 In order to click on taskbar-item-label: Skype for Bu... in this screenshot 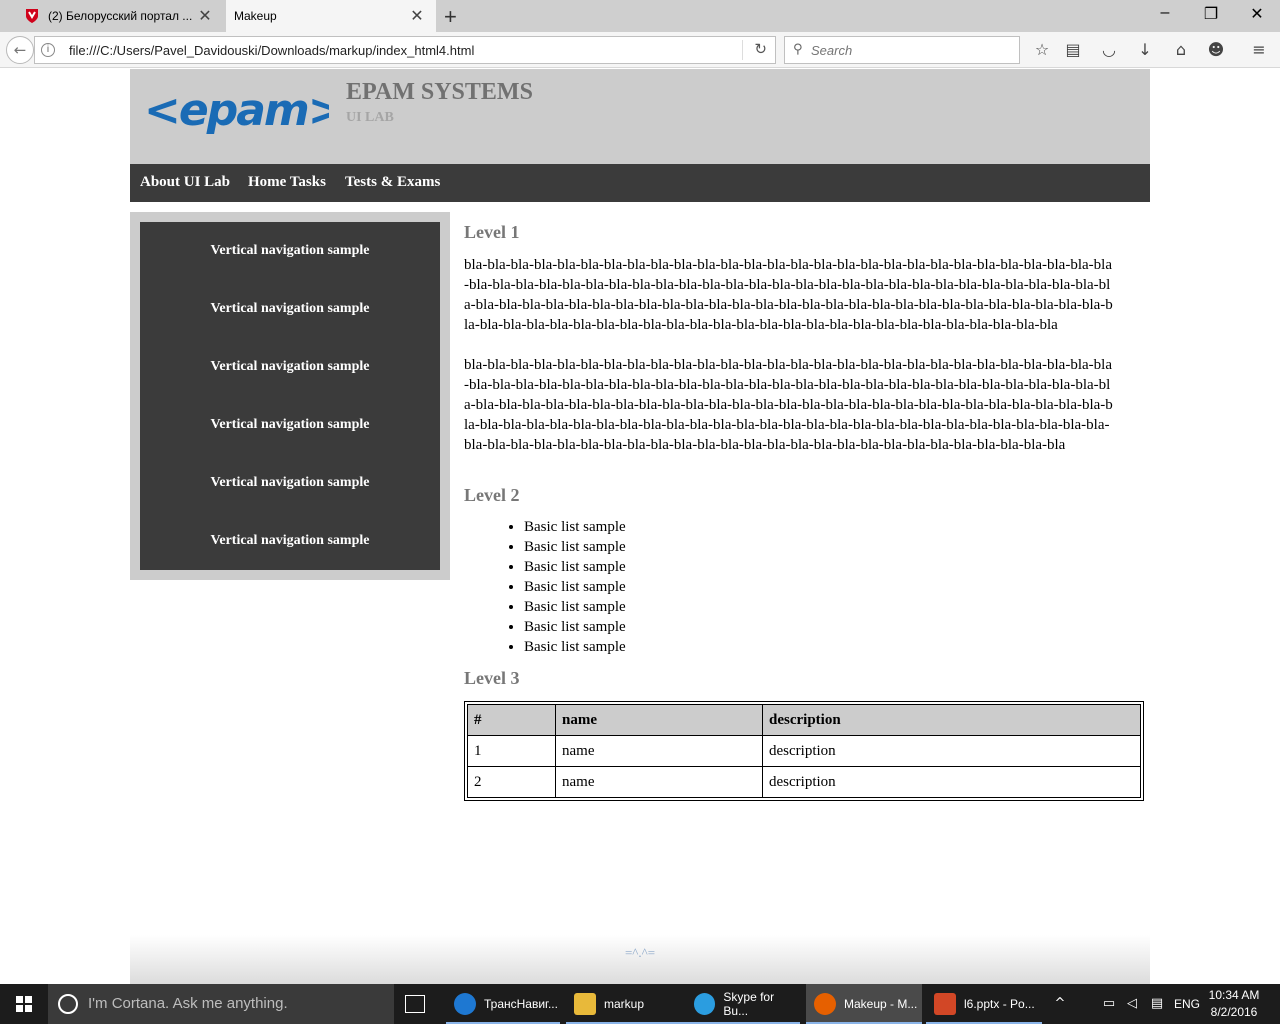, I will do `click(749, 1004)`.